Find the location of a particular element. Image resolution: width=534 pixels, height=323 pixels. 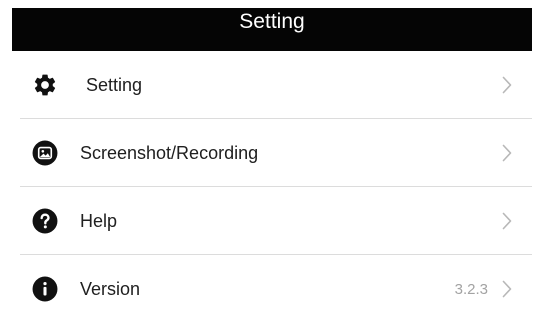

version-value: 3.2.3 is located at coordinates (471, 289).